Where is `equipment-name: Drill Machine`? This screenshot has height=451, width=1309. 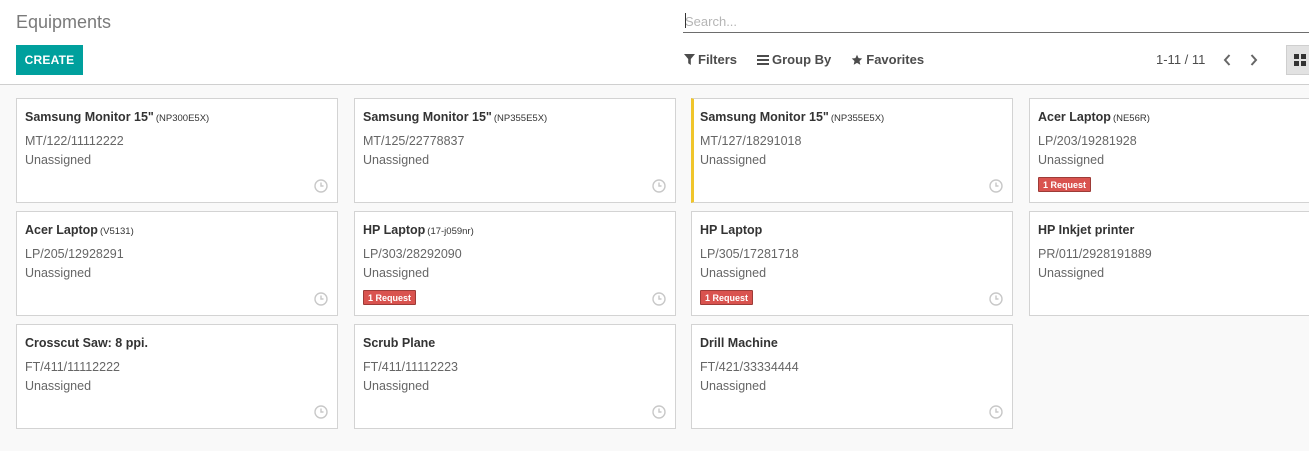
equipment-name: Drill Machine is located at coordinates (739, 343).